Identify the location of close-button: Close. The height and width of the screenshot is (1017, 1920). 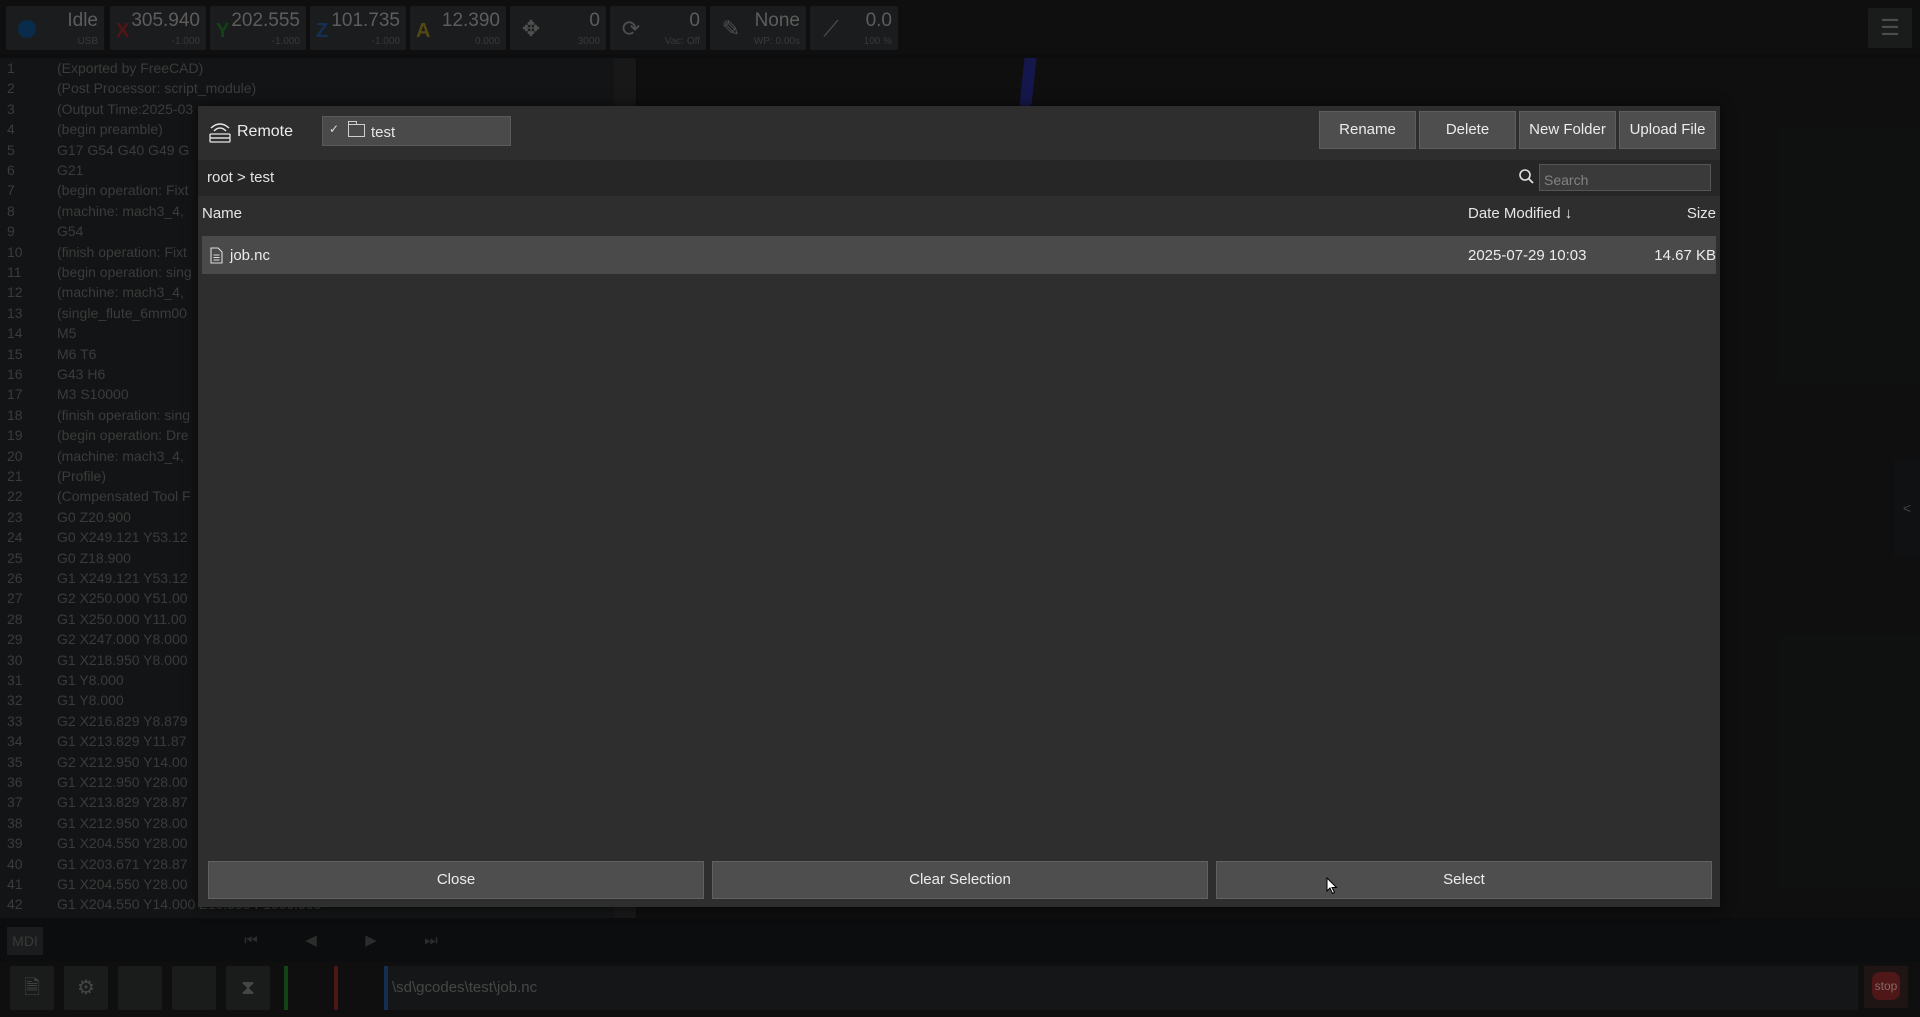
(456, 880).